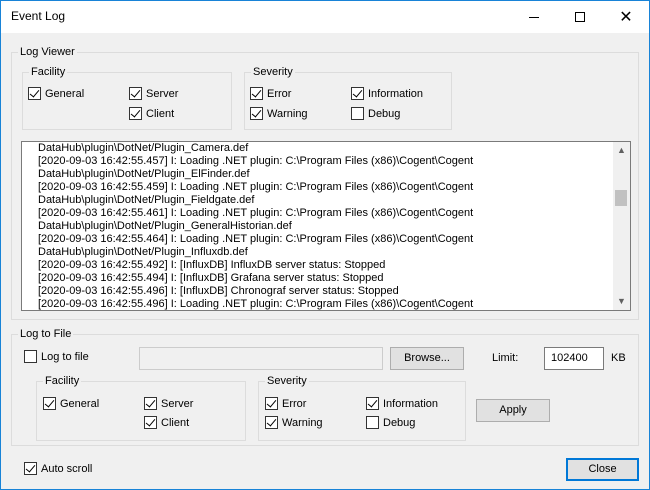 This screenshot has width=650, height=490. Describe the element at coordinates (160, 114) in the screenshot. I see `viewer-client-label: Client` at that location.